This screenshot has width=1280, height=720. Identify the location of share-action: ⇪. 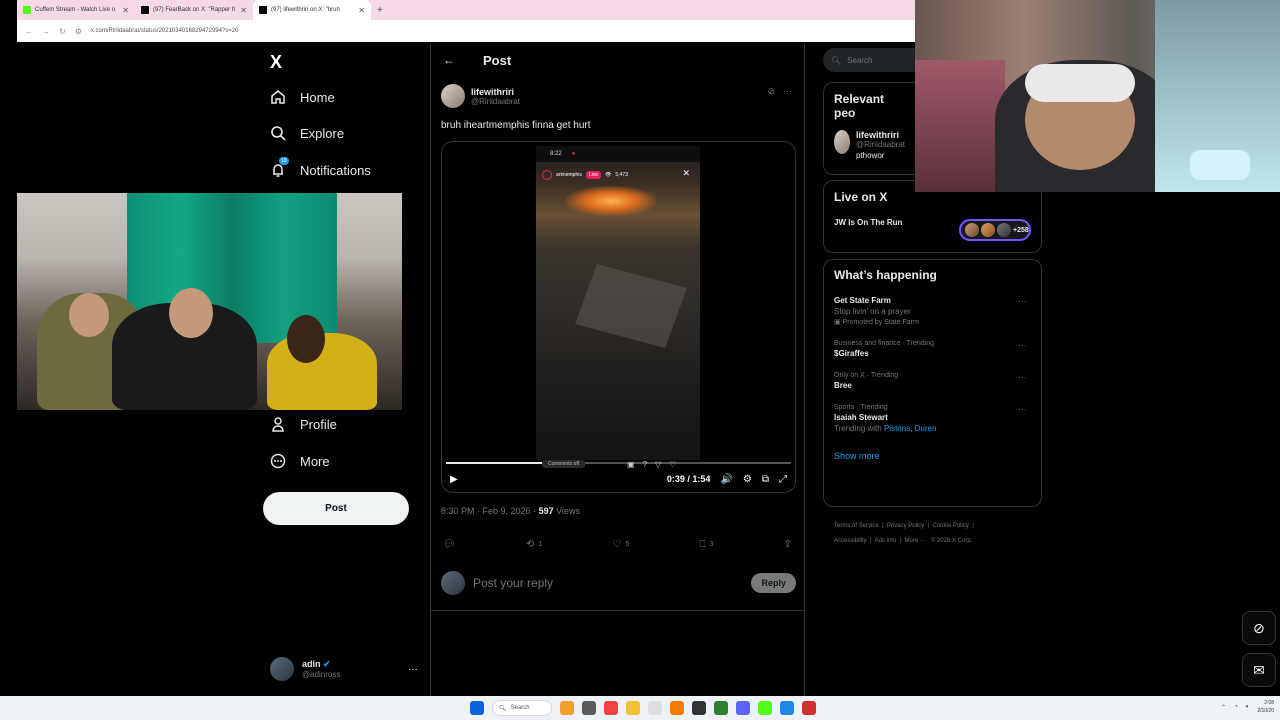
(788, 544).